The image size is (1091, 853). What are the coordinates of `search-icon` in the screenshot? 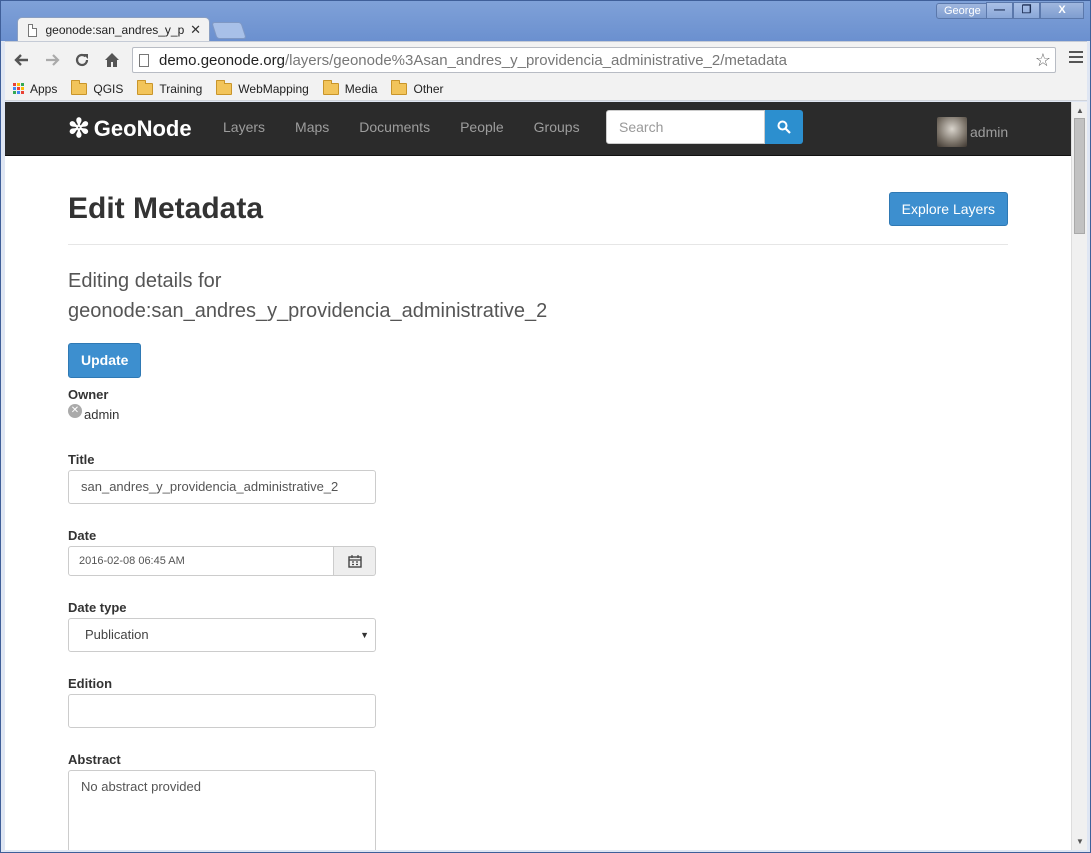 It's located at (784, 127).